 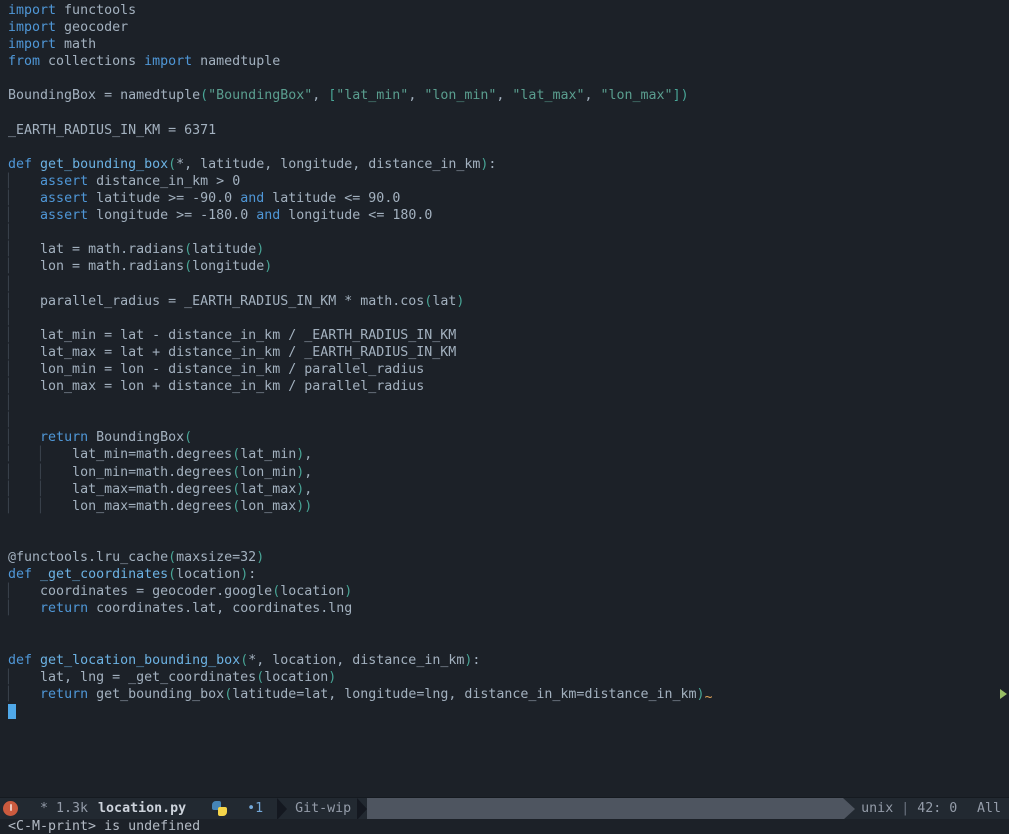 What do you see at coordinates (508, 454) in the screenshot?
I see `code-line: ▏ ▏ lat_min=math.degrees(lat_min),` at bounding box center [508, 454].